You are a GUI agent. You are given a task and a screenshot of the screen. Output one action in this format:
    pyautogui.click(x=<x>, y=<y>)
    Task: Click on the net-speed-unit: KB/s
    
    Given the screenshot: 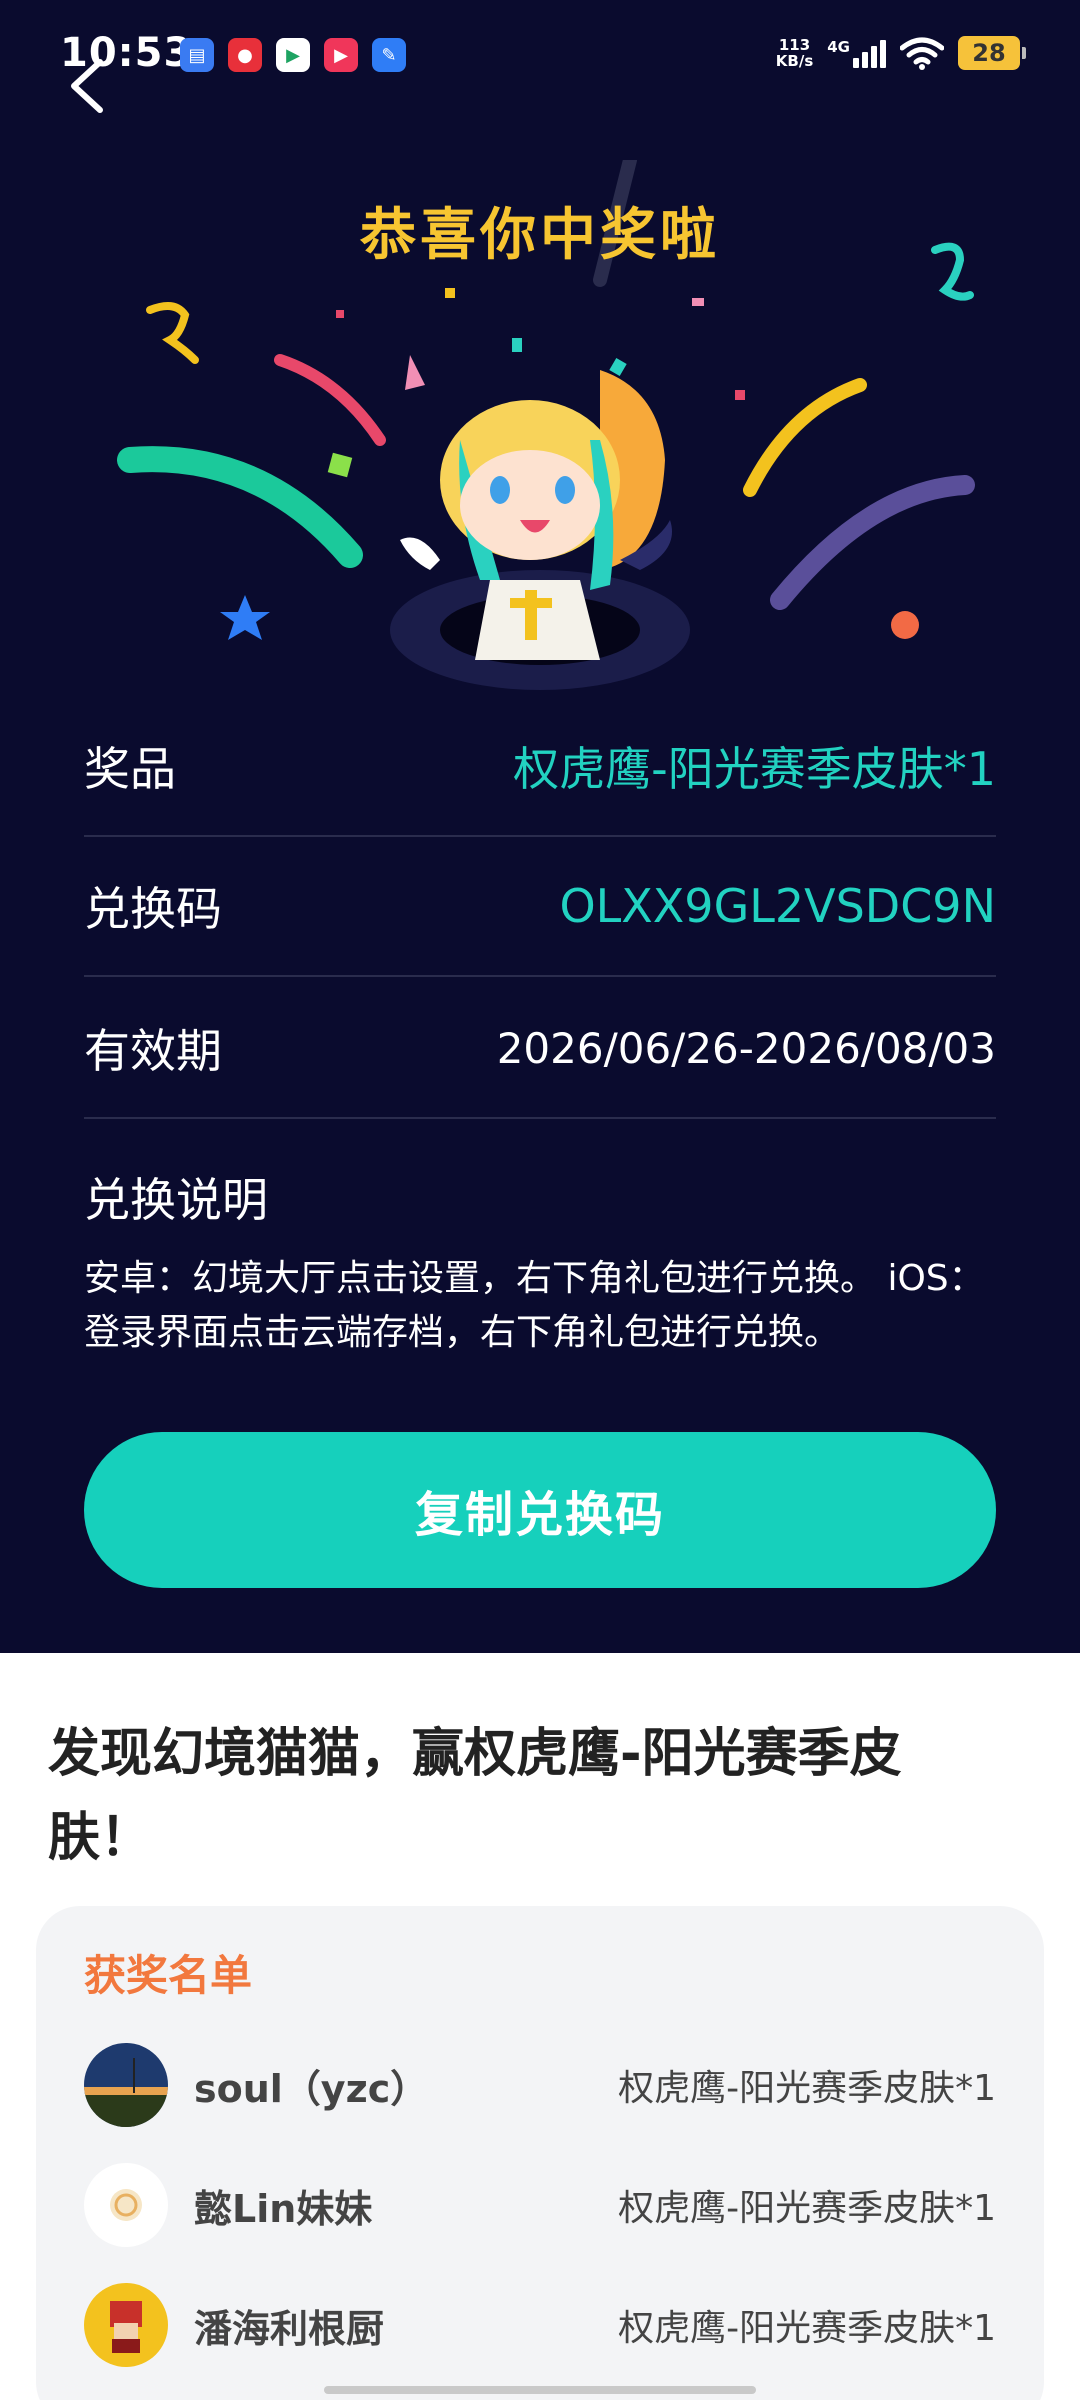 What is the action you would take?
    pyautogui.click(x=794, y=61)
    